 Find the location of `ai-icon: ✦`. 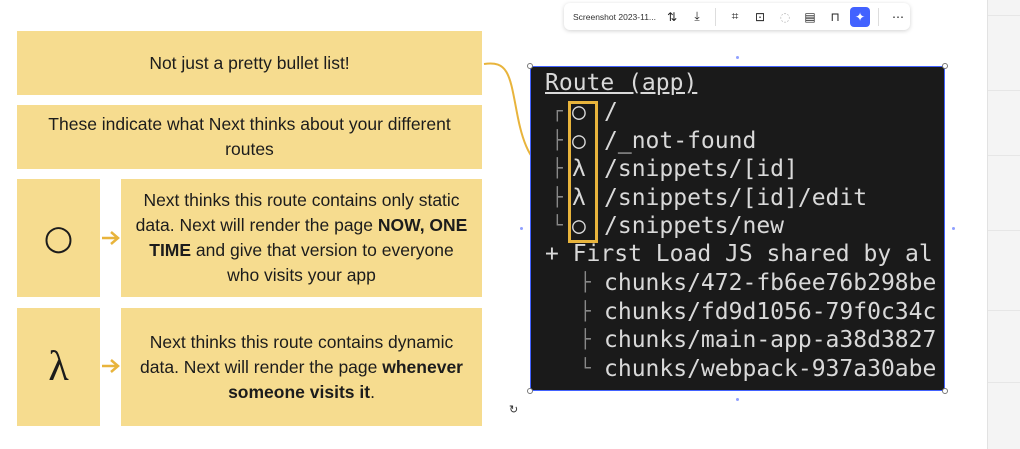

ai-icon: ✦ is located at coordinates (860, 16).